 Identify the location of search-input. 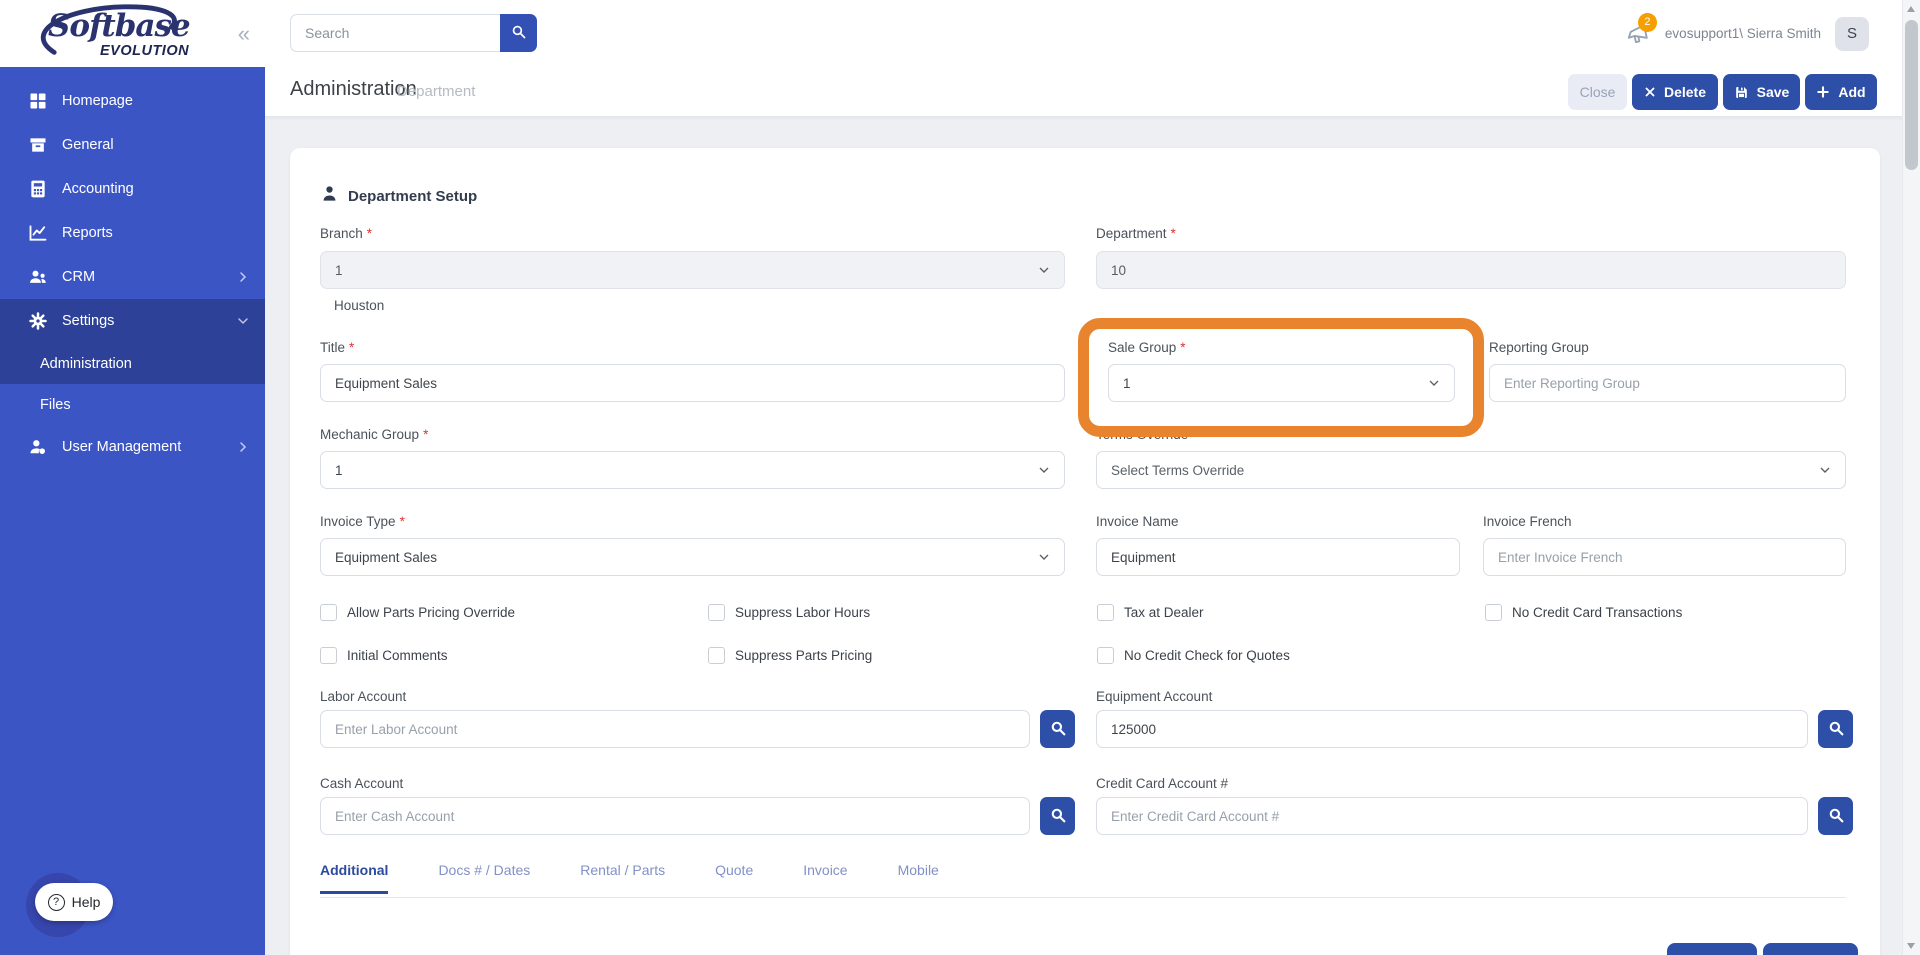
(395, 33).